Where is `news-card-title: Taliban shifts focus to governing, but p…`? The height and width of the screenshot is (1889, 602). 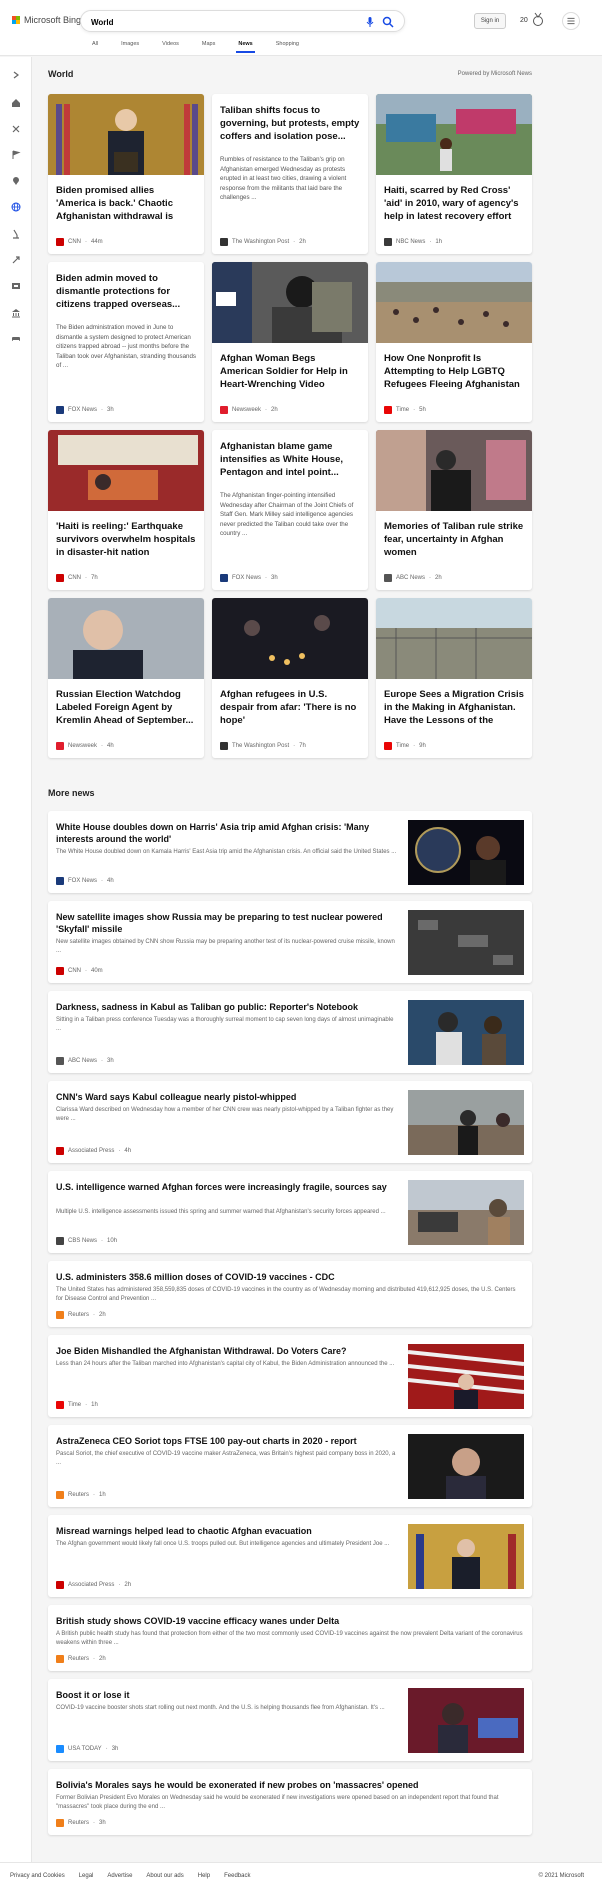
news-card-title: Taliban shifts focus to governing, but p… is located at coordinates (290, 124).